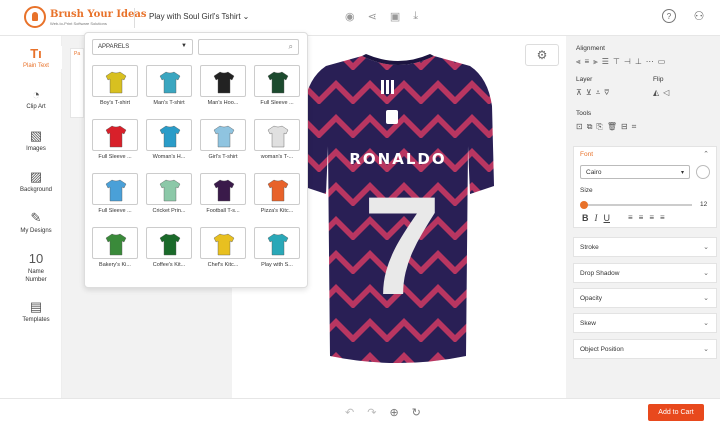 This screenshot has height=427, width=720. Describe the element at coordinates (248, 47) in the screenshot. I see `product-search-input: ⌕` at that location.